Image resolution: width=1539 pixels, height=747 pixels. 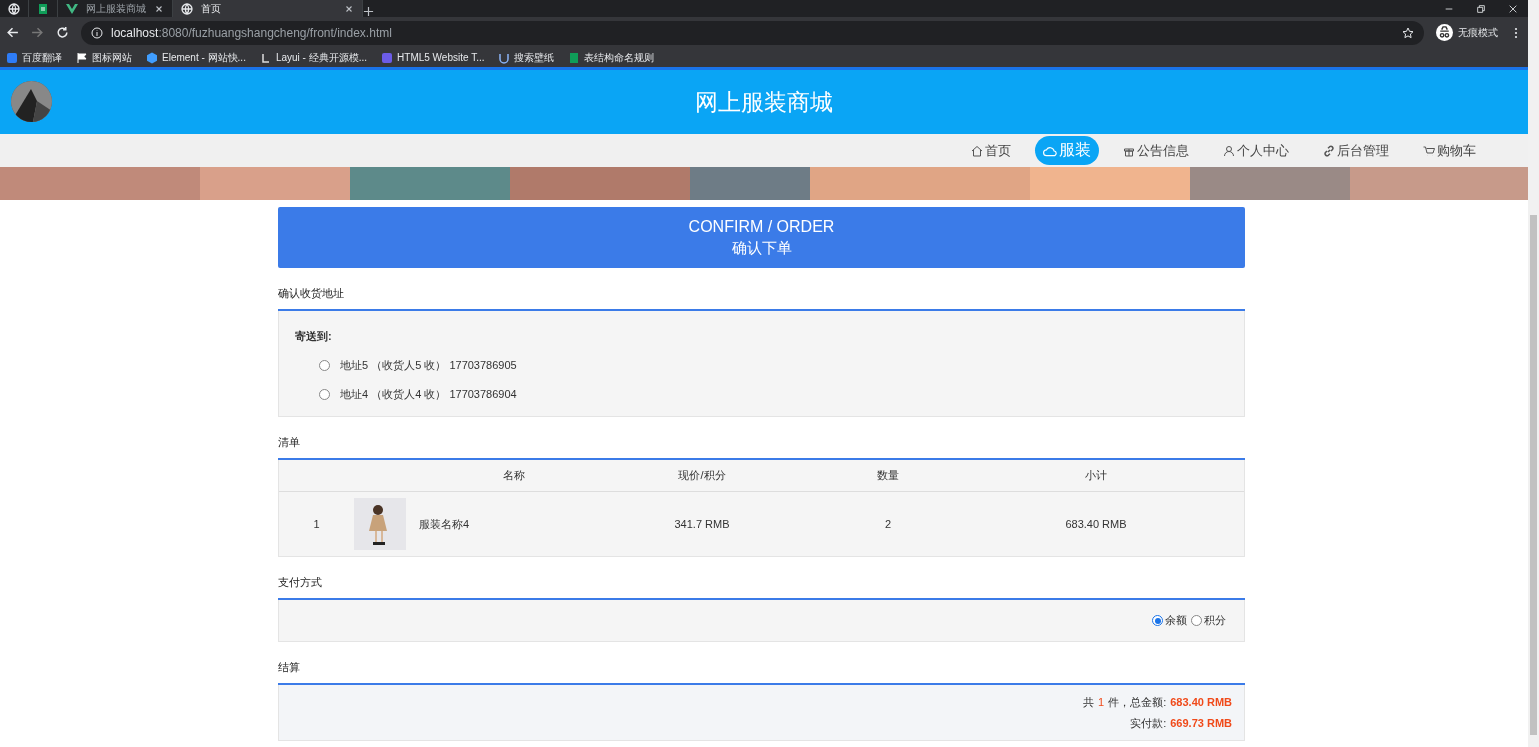 What do you see at coordinates (1533, 475) in the screenshot?
I see `scrollbar-thumb` at bounding box center [1533, 475].